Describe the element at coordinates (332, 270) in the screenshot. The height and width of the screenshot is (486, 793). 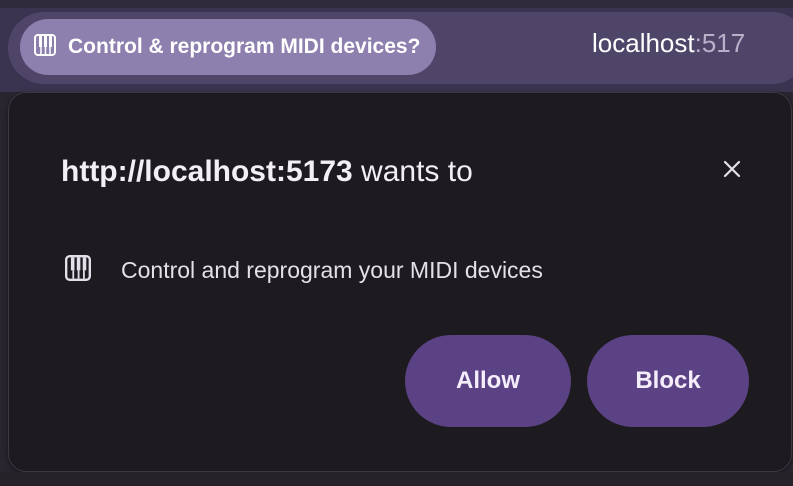
I see `permission-text: Control and reprogram your MIDI devices` at that location.